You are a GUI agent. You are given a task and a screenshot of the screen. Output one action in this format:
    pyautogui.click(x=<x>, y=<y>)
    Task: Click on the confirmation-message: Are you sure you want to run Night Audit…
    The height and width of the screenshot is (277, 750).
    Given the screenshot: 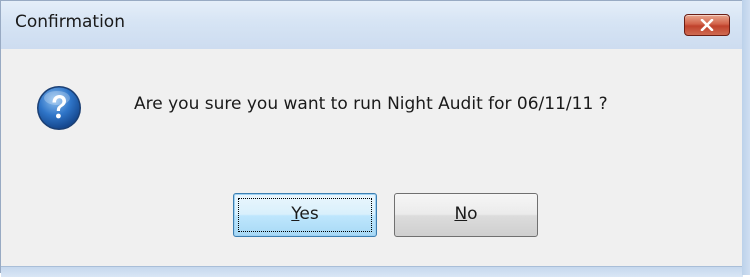 What is the action you would take?
    pyautogui.click(x=371, y=104)
    